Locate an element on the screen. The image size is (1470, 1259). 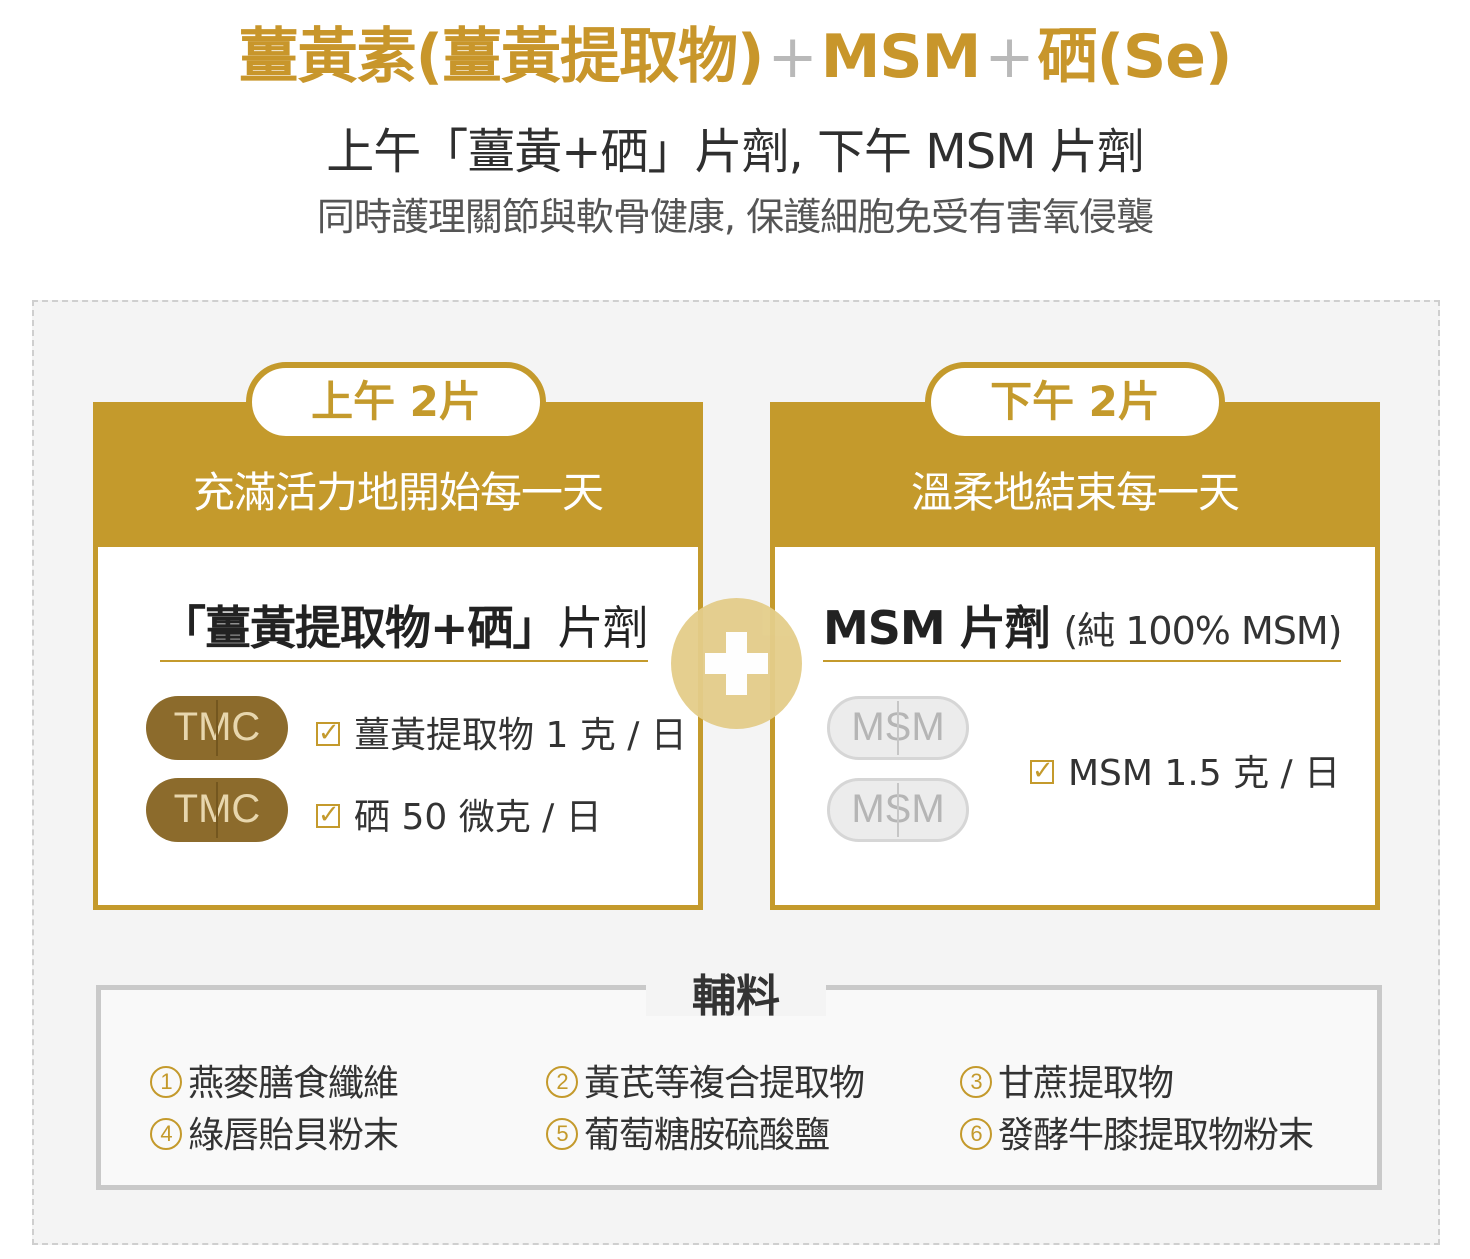
morning-product-title: 「薑黃提取物+硒」片劑 is located at coordinates (404, 627).